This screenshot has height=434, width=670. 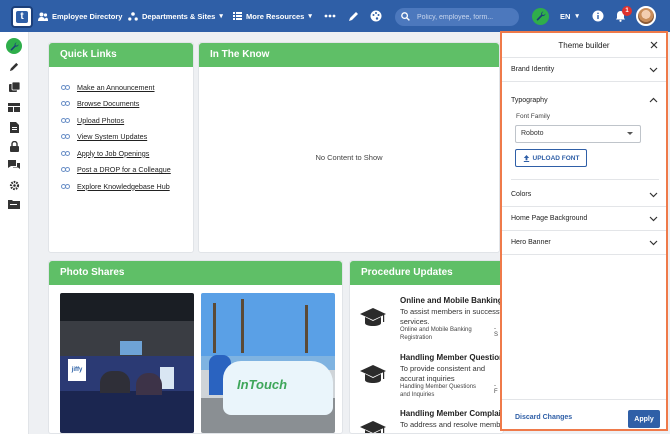 What do you see at coordinates (14, 127) in the screenshot?
I see `document-icon` at bounding box center [14, 127].